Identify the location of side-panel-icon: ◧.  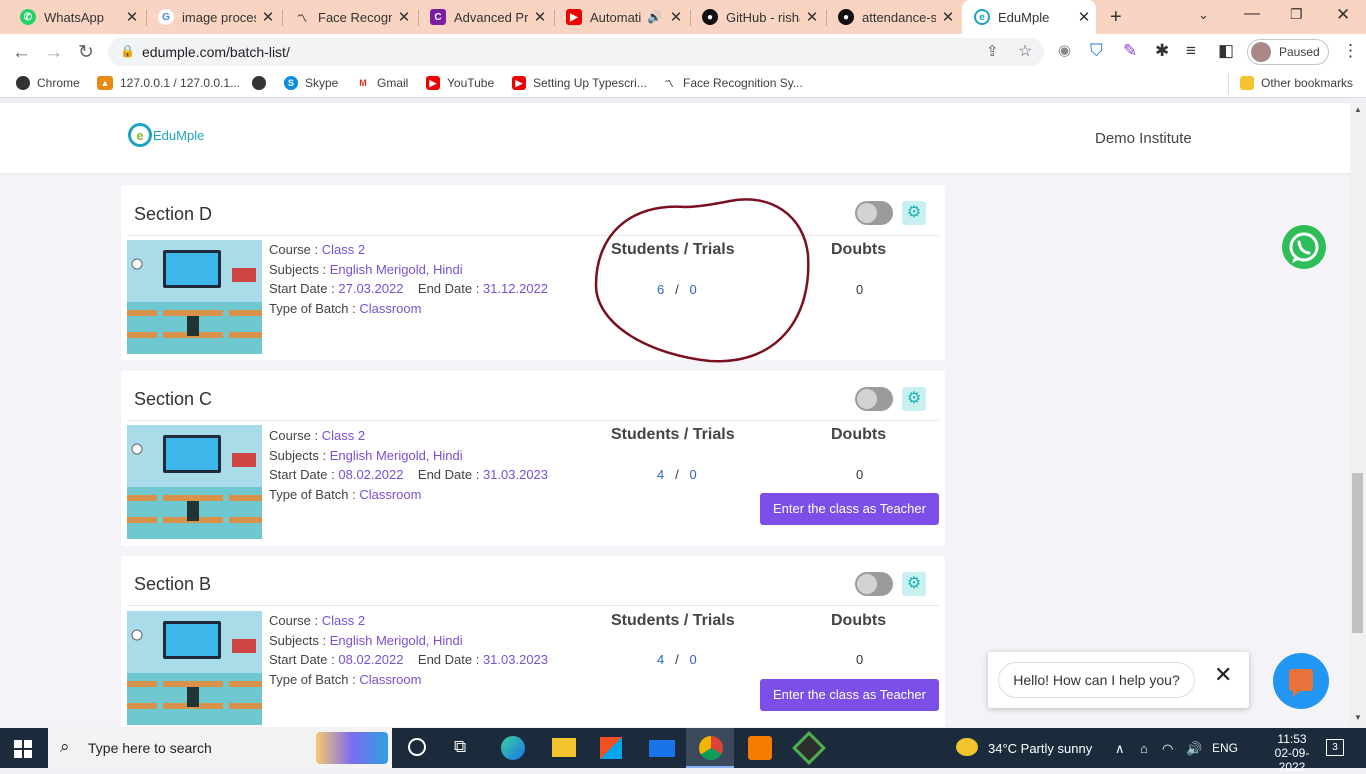
(1226, 50).